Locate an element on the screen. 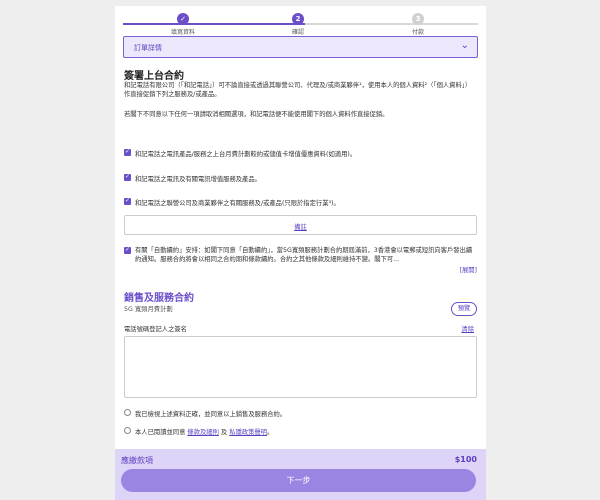  and-text: 及 is located at coordinates (224, 432).